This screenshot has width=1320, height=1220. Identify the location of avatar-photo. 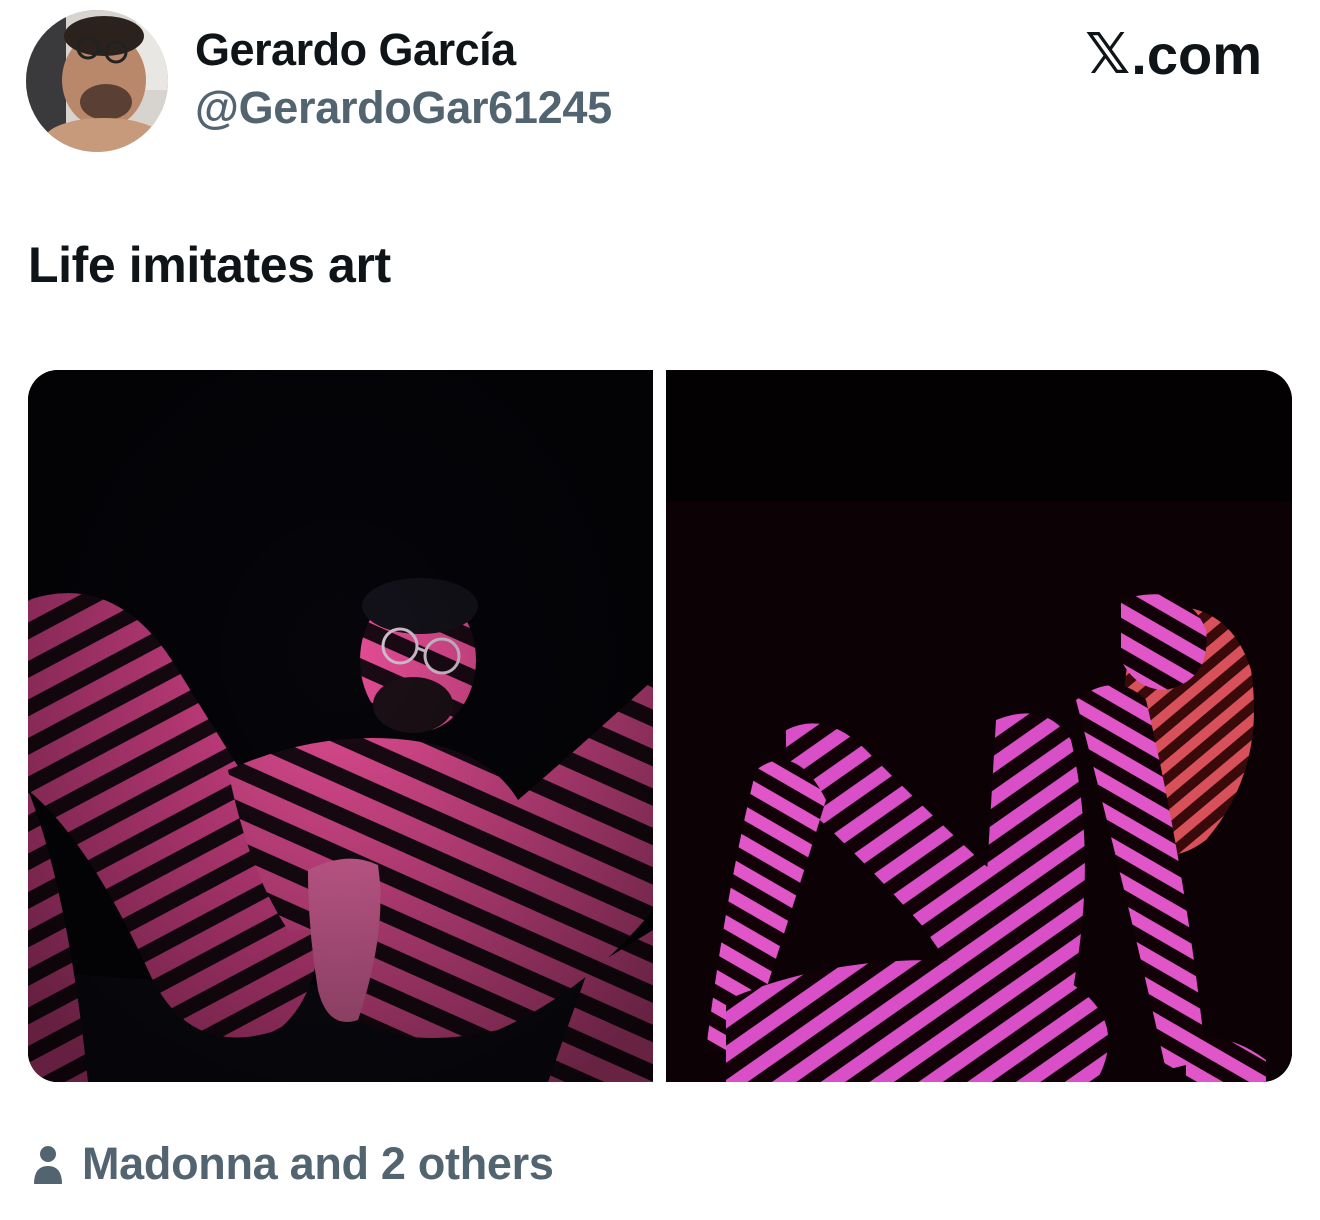
(97, 81).